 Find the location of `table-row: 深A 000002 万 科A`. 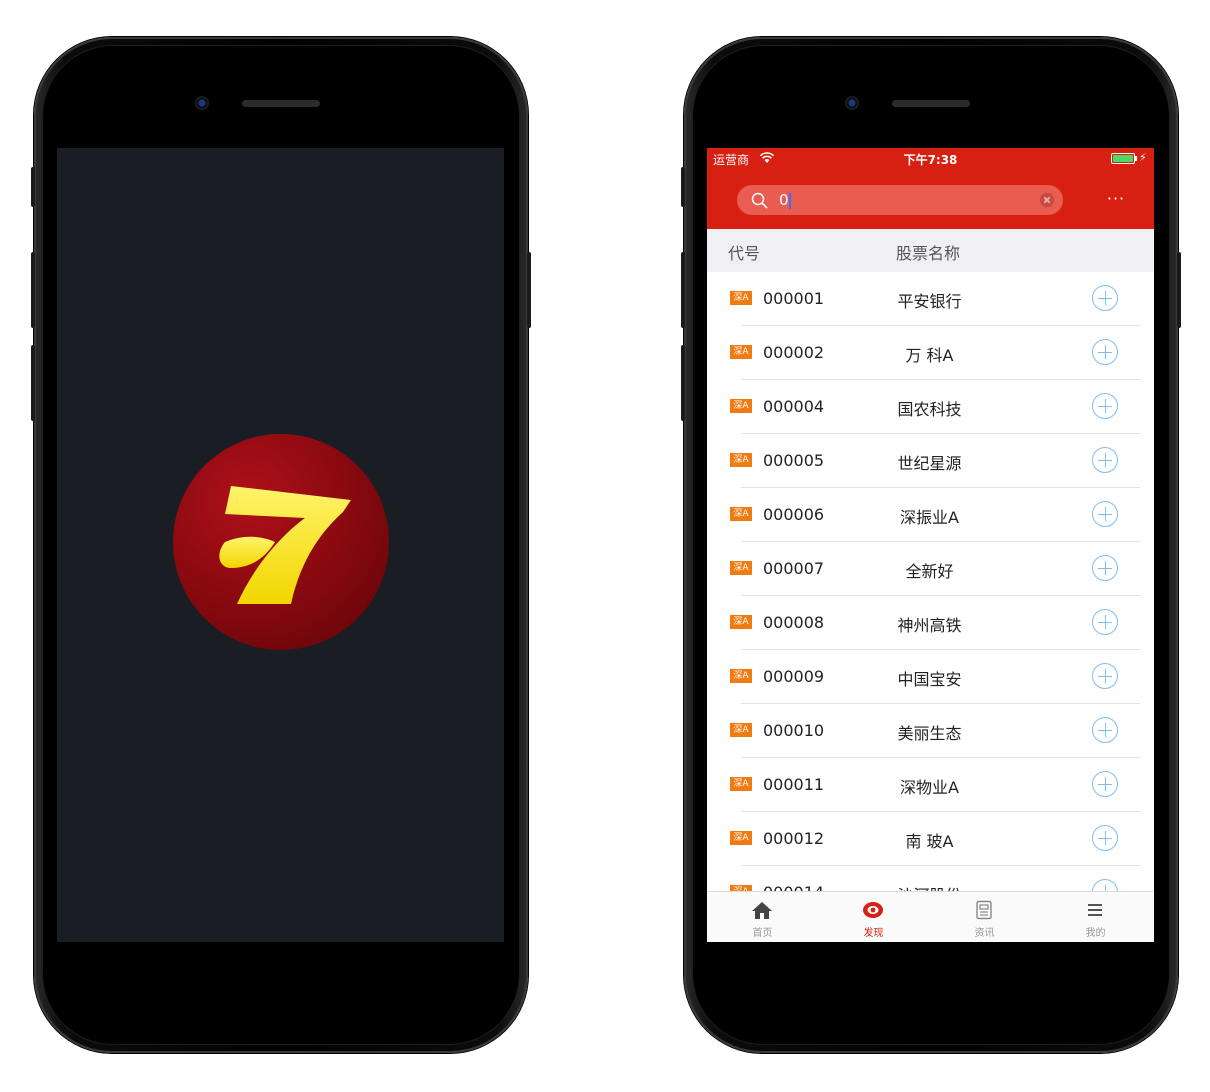

table-row: 深A 000002 万 科A is located at coordinates (930, 353).